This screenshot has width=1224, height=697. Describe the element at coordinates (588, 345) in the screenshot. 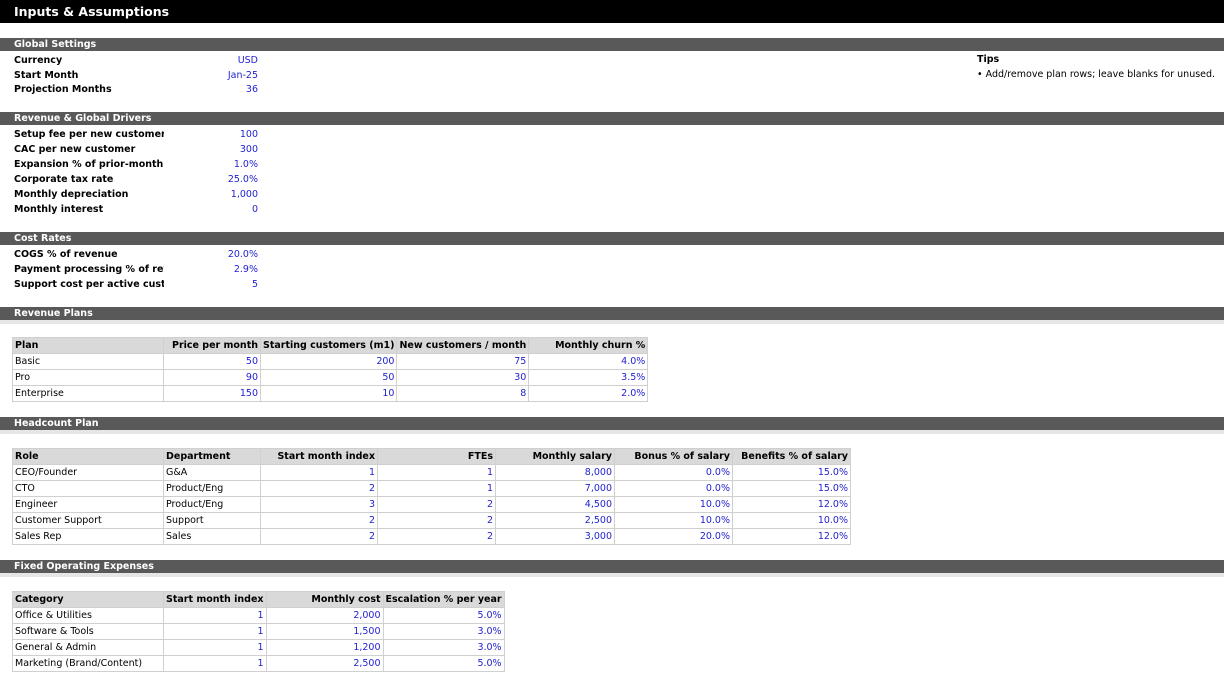

I see `column-header: Monthly churn %` at that location.